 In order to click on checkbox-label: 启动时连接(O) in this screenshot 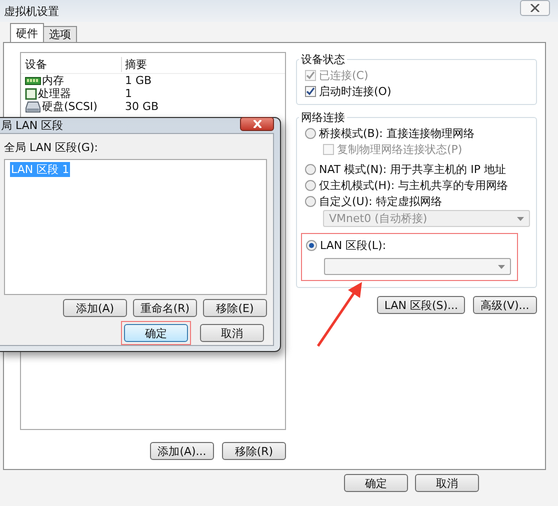, I will do `click(355, 91)`.